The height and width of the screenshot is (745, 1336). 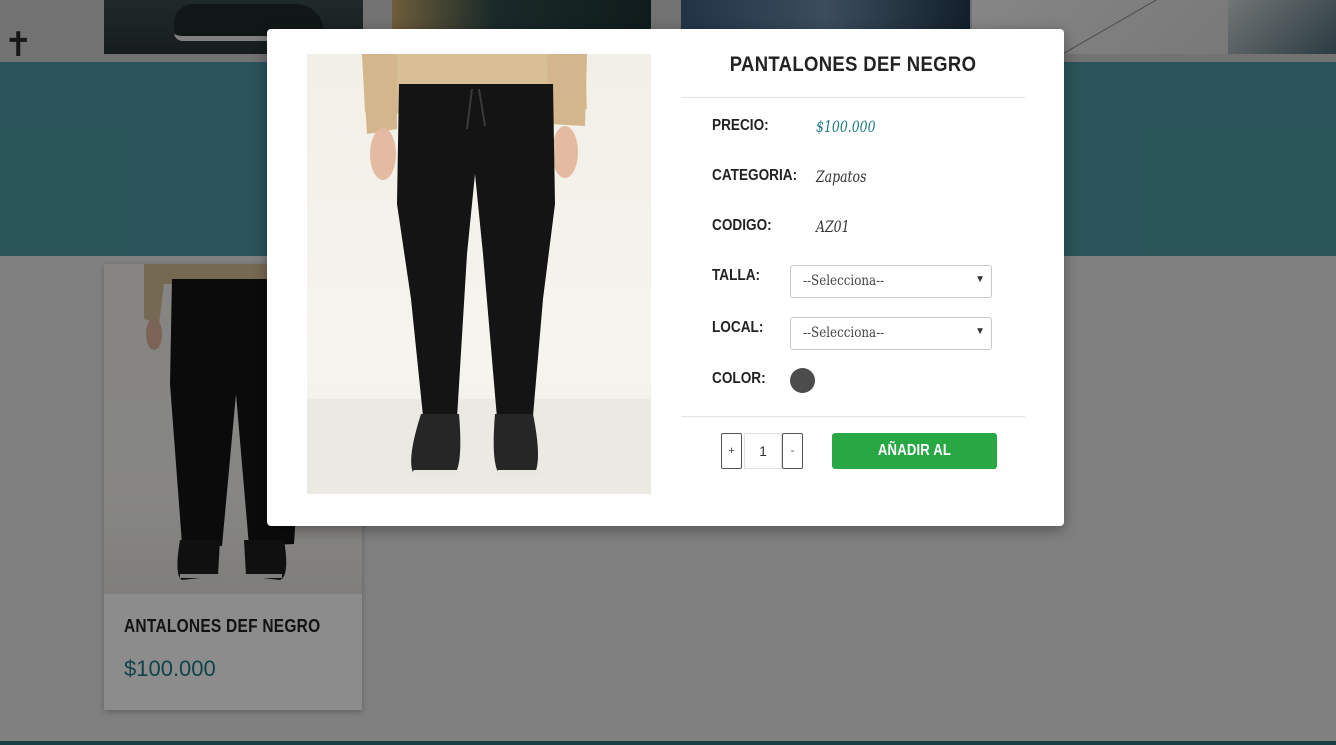 What do you see at coordinates (763, 451) in the screenshot?
I see `quantity-input: 1` at bounding box center [763, 451].